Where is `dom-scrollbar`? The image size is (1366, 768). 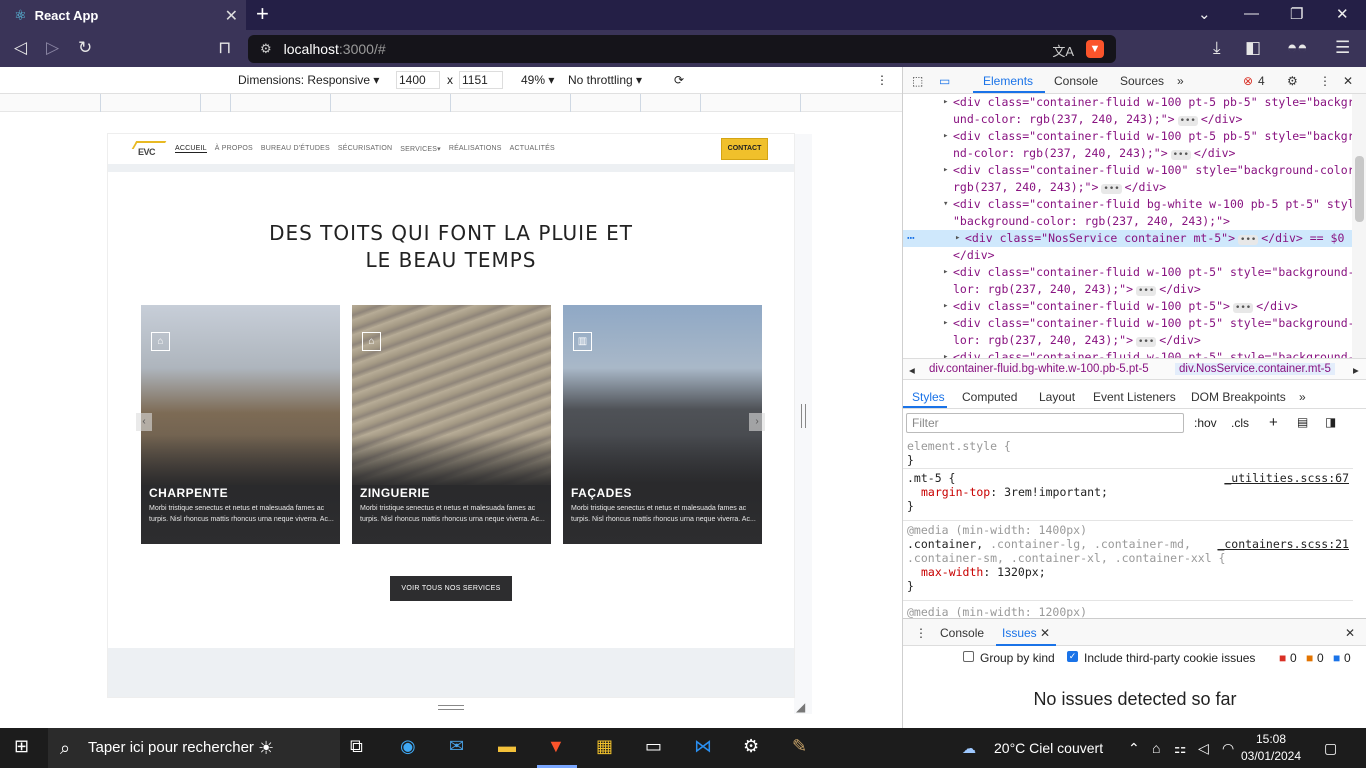 dom-scrollbar is located at coordinates (1359, 226).